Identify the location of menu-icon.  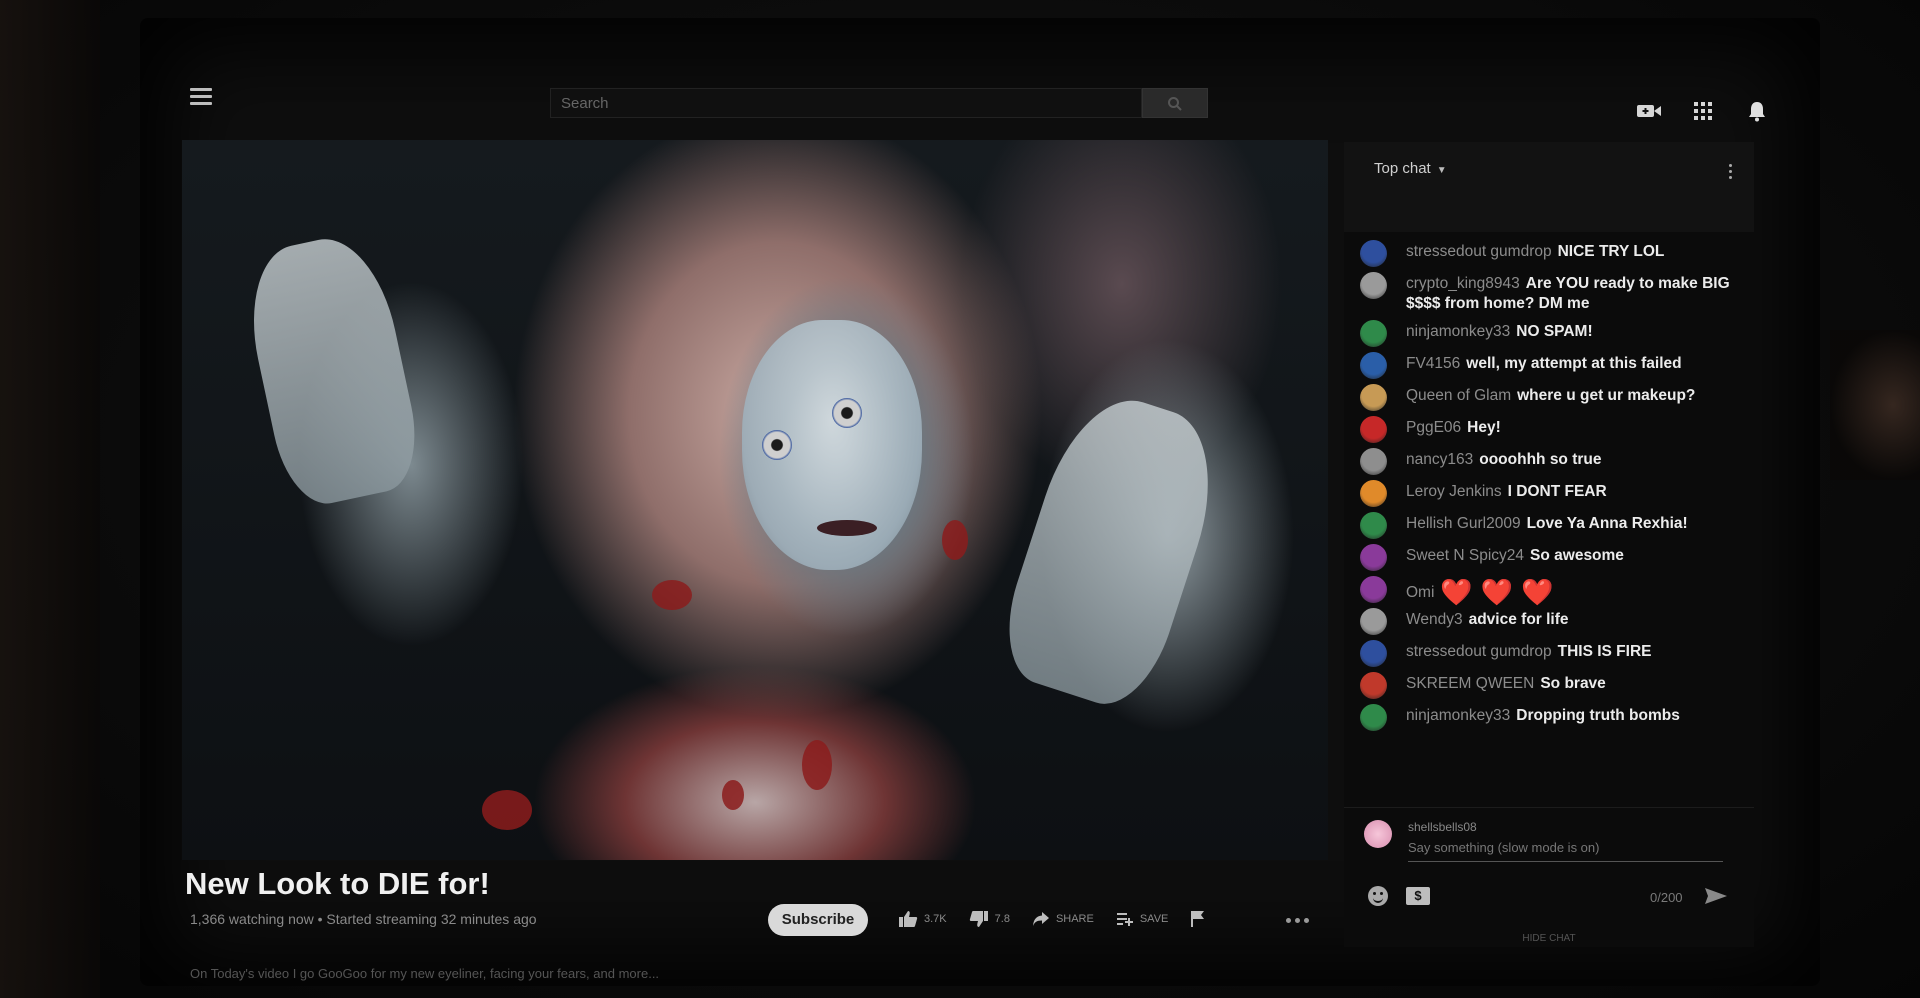
(201, 97).